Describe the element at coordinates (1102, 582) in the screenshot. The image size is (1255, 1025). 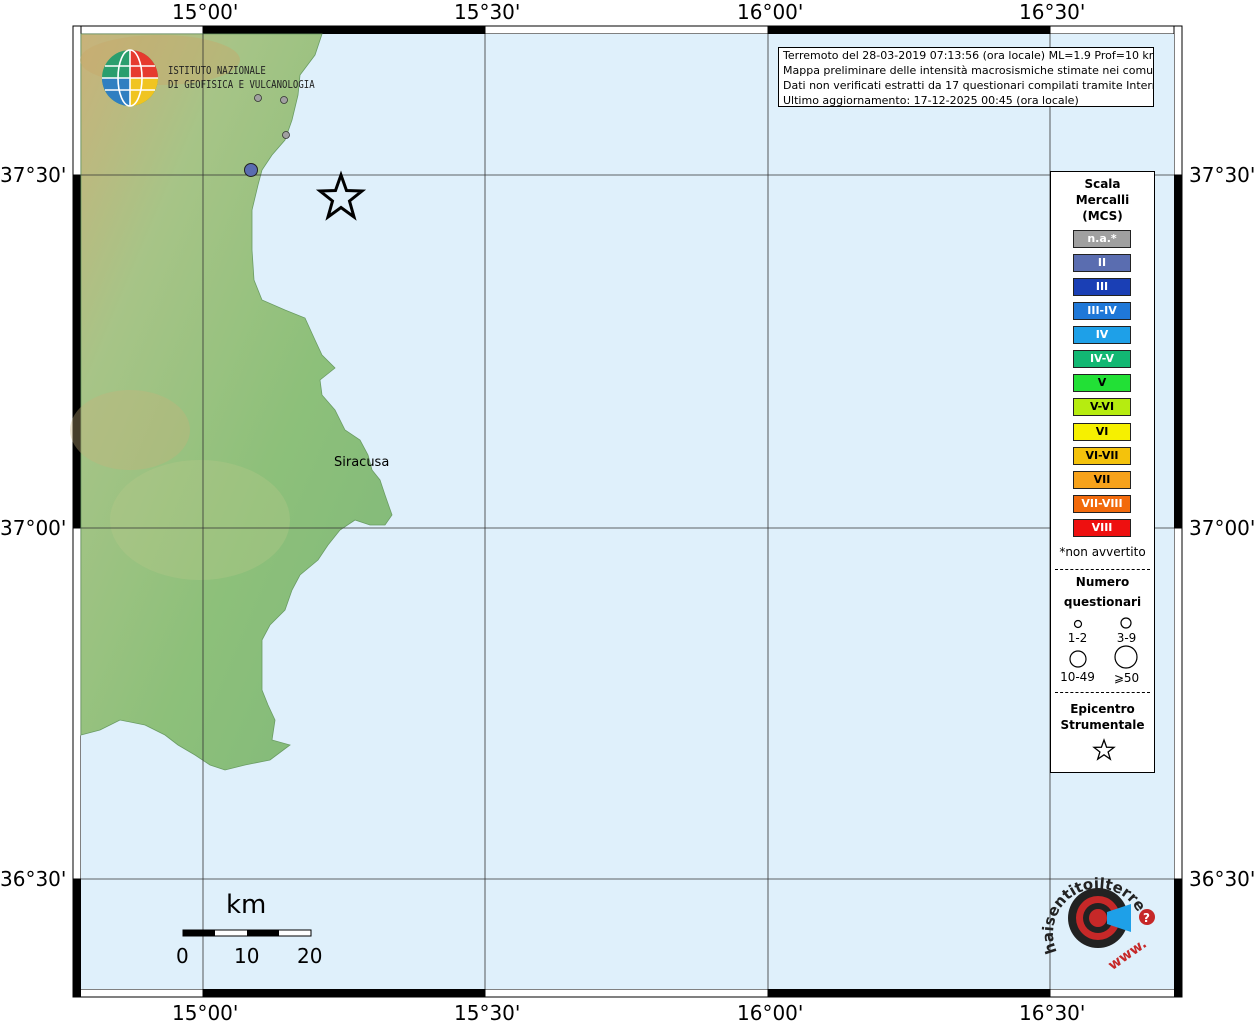
I see `legend-count-title: Numero` at that location.